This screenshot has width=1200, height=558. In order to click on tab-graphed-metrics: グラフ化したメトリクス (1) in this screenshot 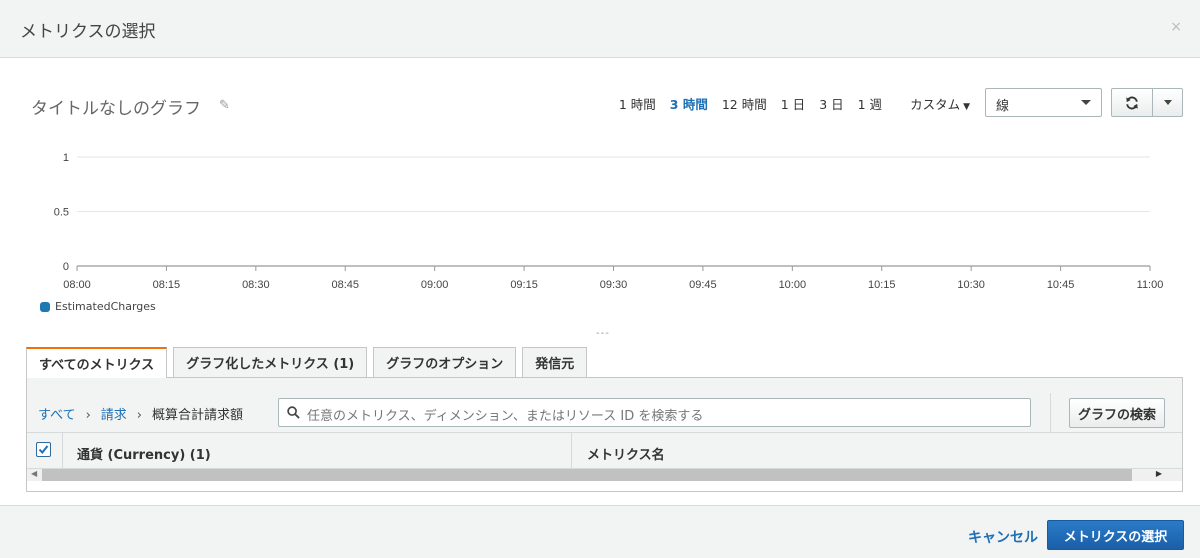, I will do `click(270, 362)`.